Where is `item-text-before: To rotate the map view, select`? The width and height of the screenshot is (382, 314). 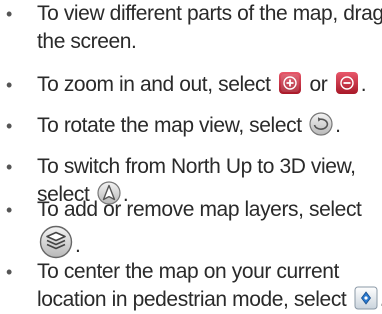
item-text-before: To rotate the map view, select is located at coordinates (169, 125).